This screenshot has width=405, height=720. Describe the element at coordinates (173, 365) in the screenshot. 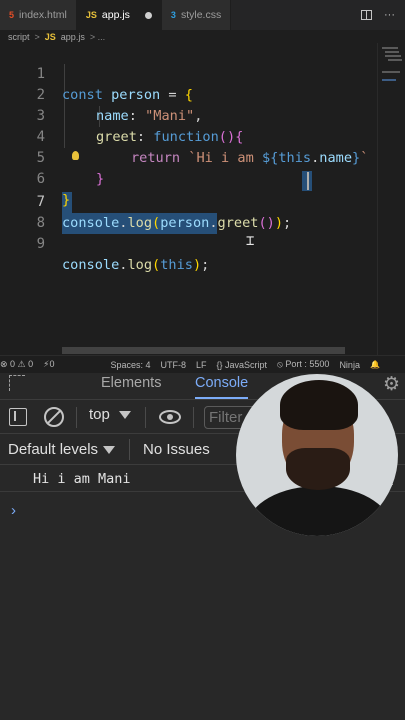

I see `encoding-status: UTF-8` at that location.